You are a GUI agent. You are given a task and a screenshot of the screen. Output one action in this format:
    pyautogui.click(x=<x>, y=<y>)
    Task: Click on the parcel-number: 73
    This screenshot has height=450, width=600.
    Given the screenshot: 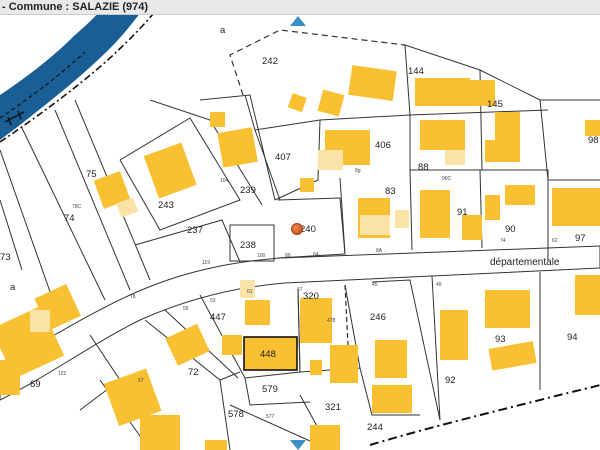 What is the action you would take?
    pyautogui.click(x=5, y=257)
    